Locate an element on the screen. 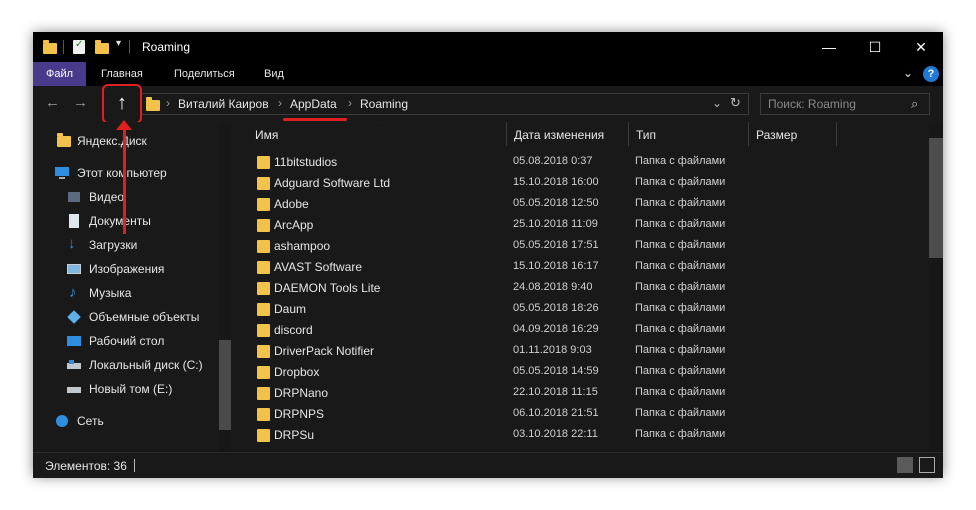  column-header-name: Имя is located at coordinates (266, 135).